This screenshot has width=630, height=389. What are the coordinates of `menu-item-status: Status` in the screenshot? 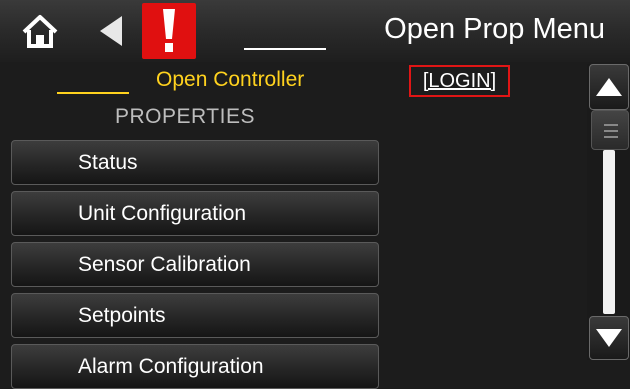 It's located at (195, 162).